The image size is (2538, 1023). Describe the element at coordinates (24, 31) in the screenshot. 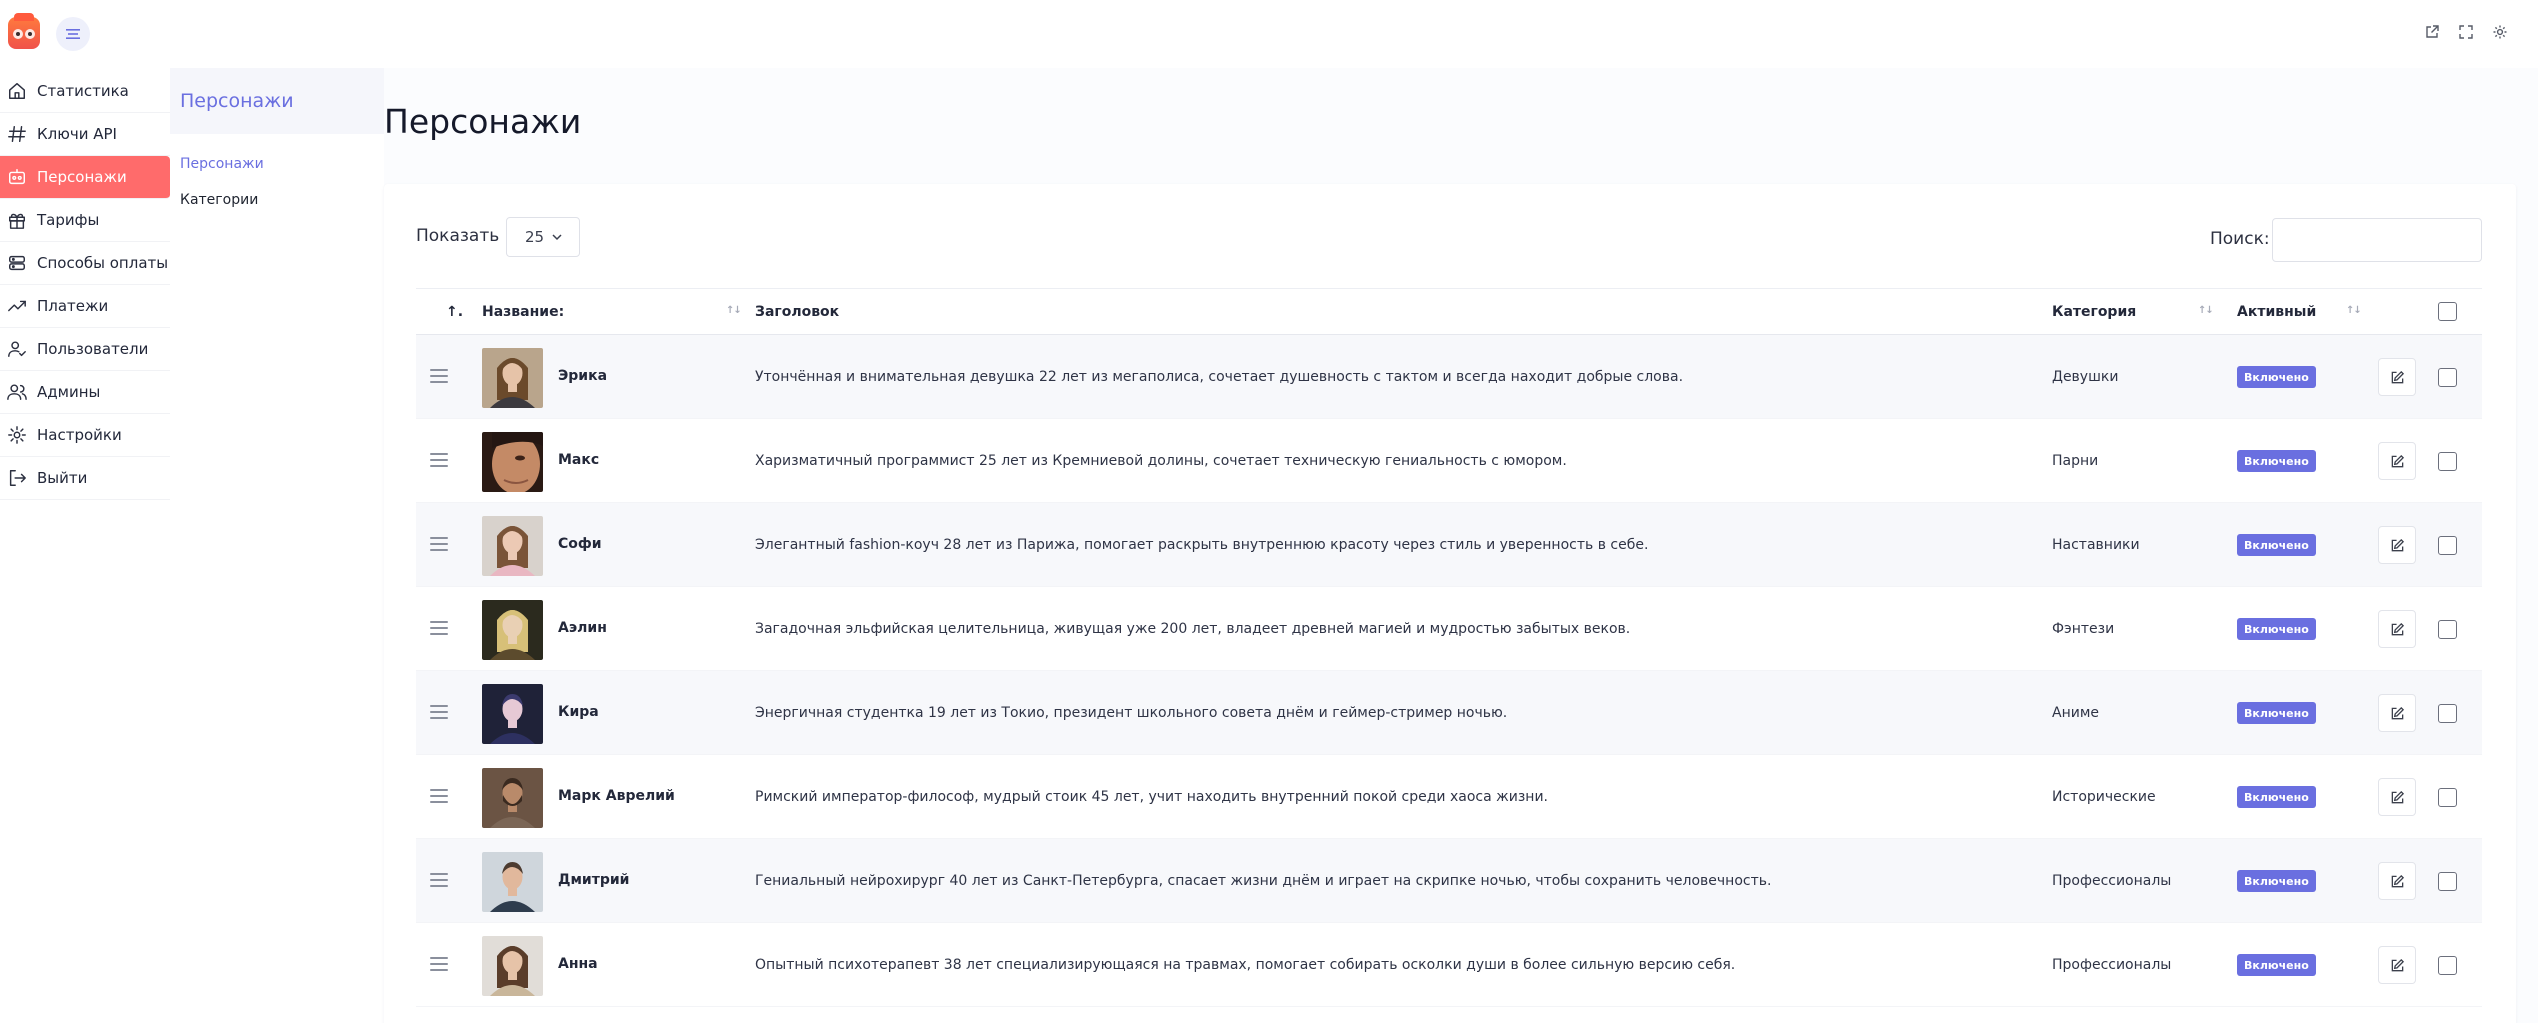

I see `app-logo` at that location.